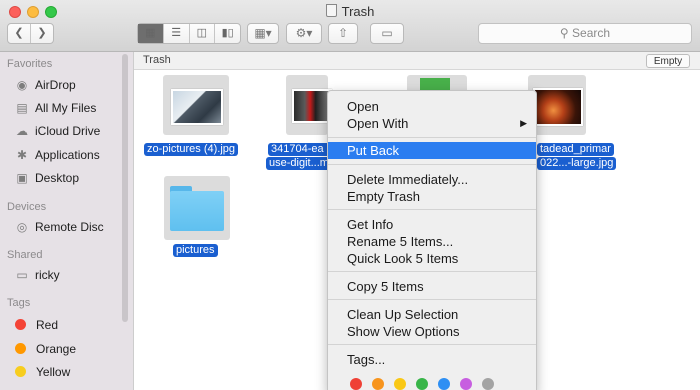  What do you see at coordinates (57, 155) in the screenshot?
I see `sidebar-item-applications: ✱ Applications` at bounding box center [57, 155].